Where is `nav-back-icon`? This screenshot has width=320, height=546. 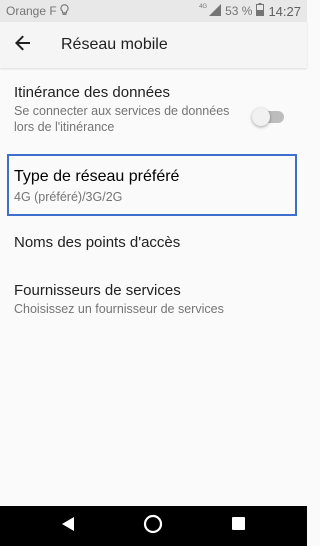
nav-back-icon is located at coordinates (68, 526).